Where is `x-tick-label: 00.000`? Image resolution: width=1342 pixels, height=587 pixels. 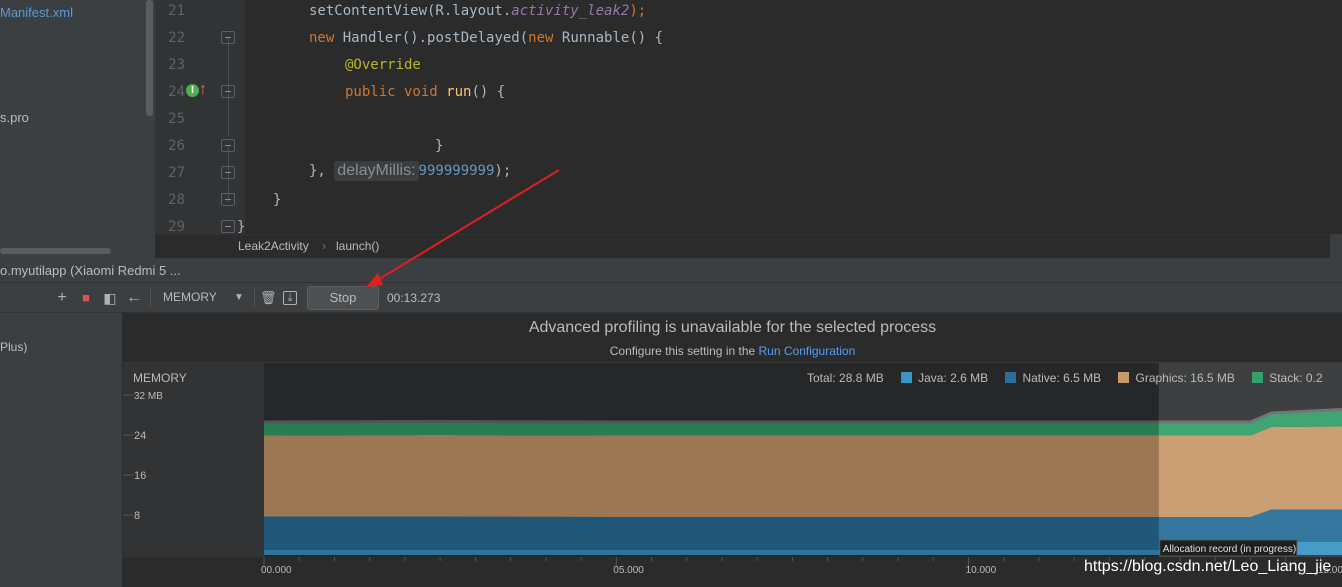
x-tick-label: 00.000 is located at coordinates (276, 570).